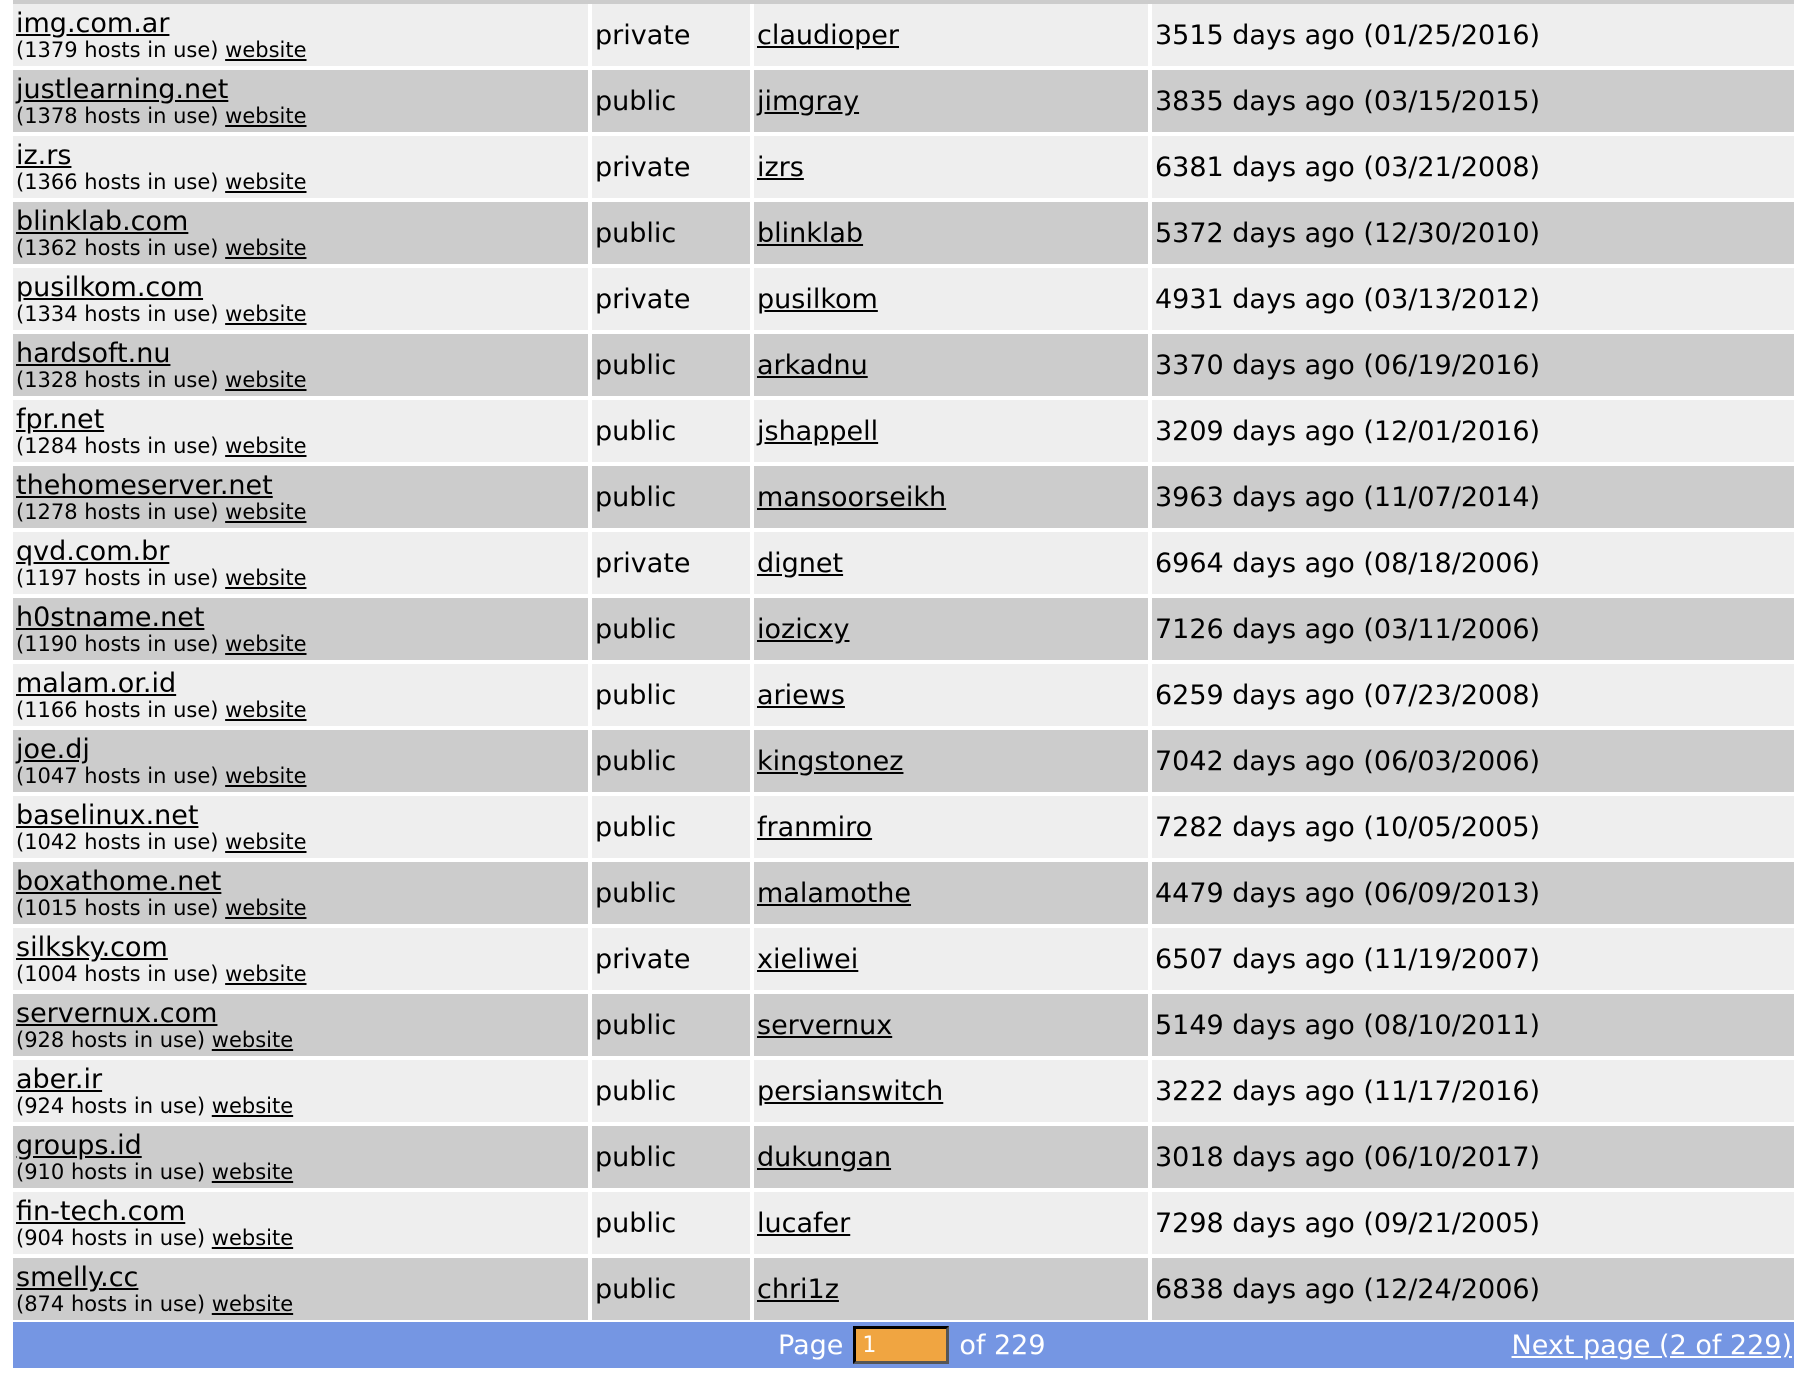 This screenshot has height=1394, width=1808. I want to click on domain-link: groups.id, so click(302, 1145).